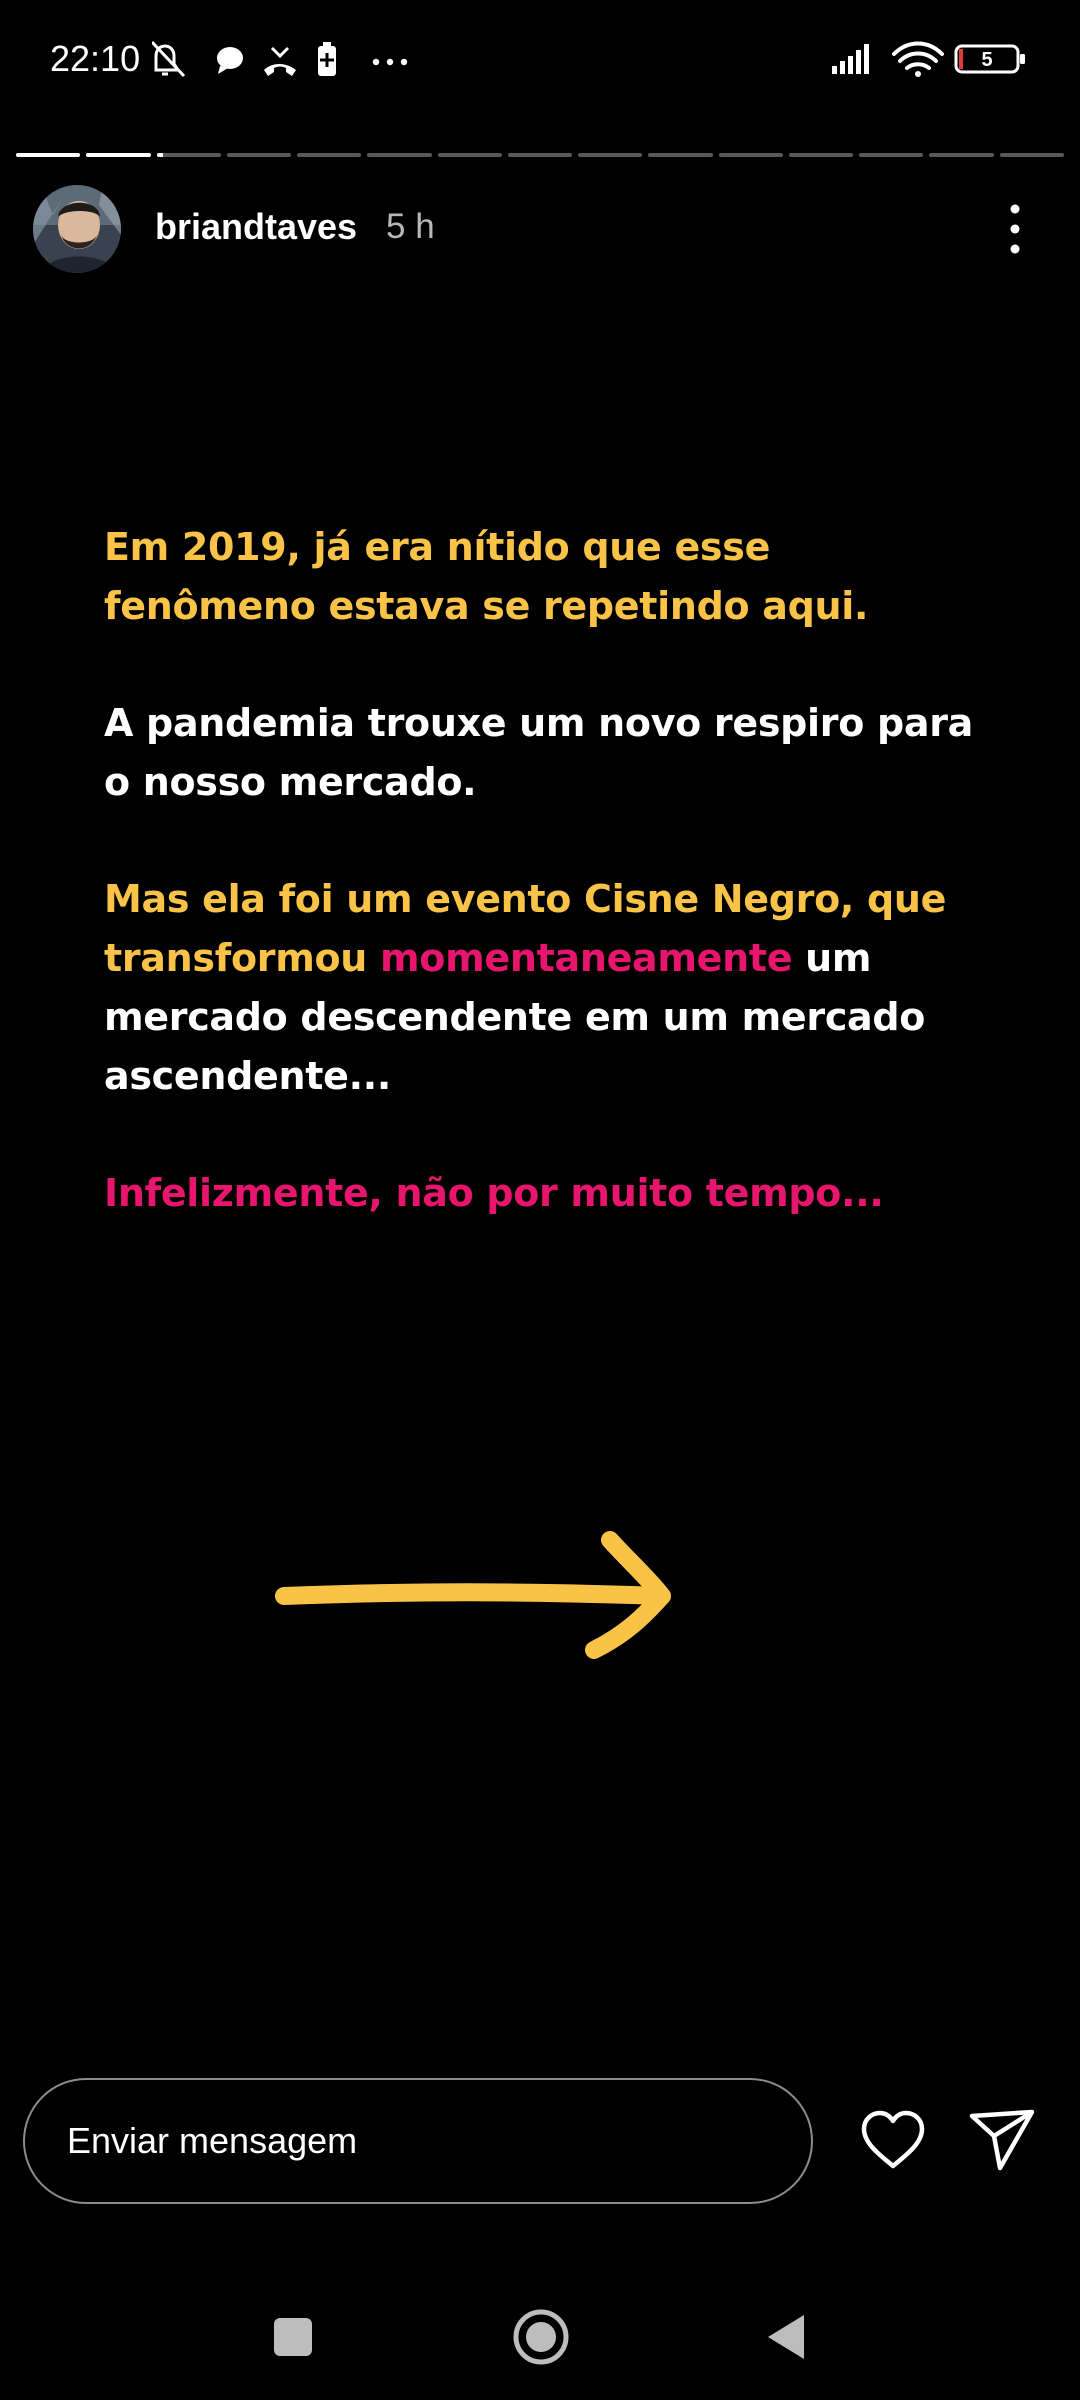 This screenshot has height=2400, width=1080. What do you see at coordinates (918, 59) in the screenshot?
I see `wifi-icon` at bounding box center [918, 59].